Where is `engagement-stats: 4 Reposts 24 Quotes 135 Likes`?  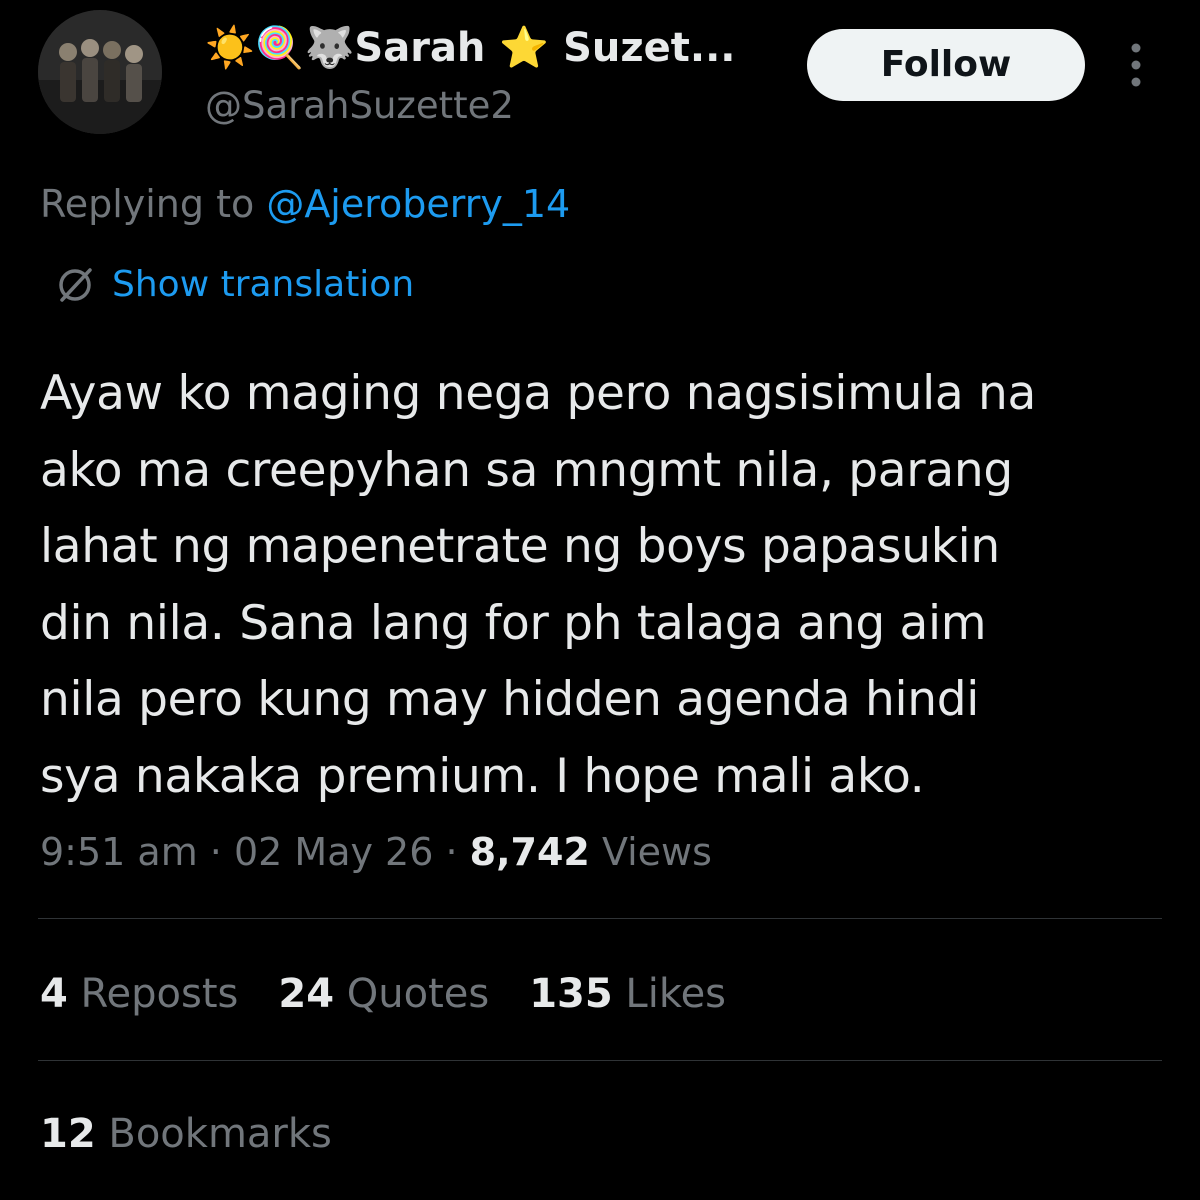
engagement-stats: 4 Reposts 24 Quotes 135 Likes is located at coordinates (403, 994).